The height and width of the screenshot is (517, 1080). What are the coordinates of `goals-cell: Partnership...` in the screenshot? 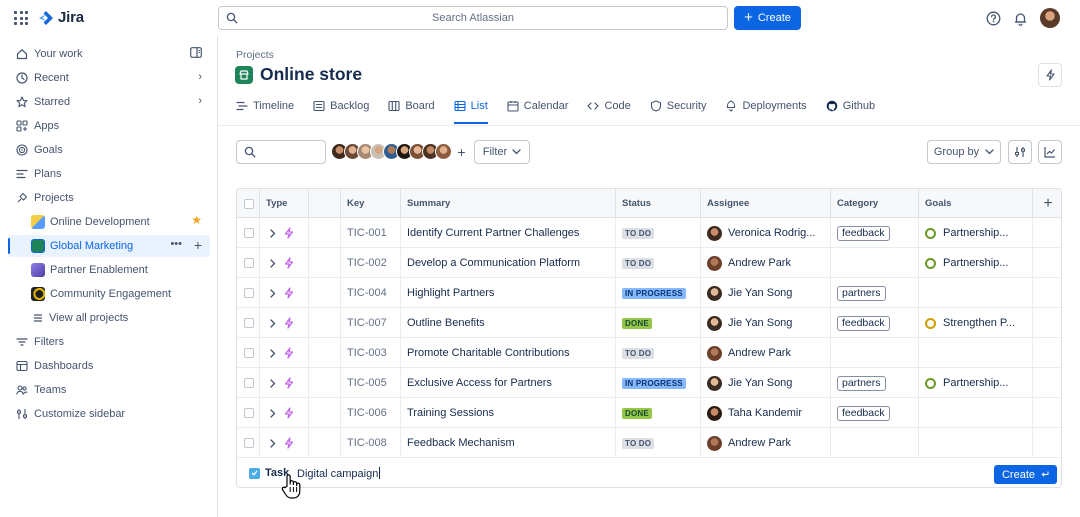 It's located at (976, 383).